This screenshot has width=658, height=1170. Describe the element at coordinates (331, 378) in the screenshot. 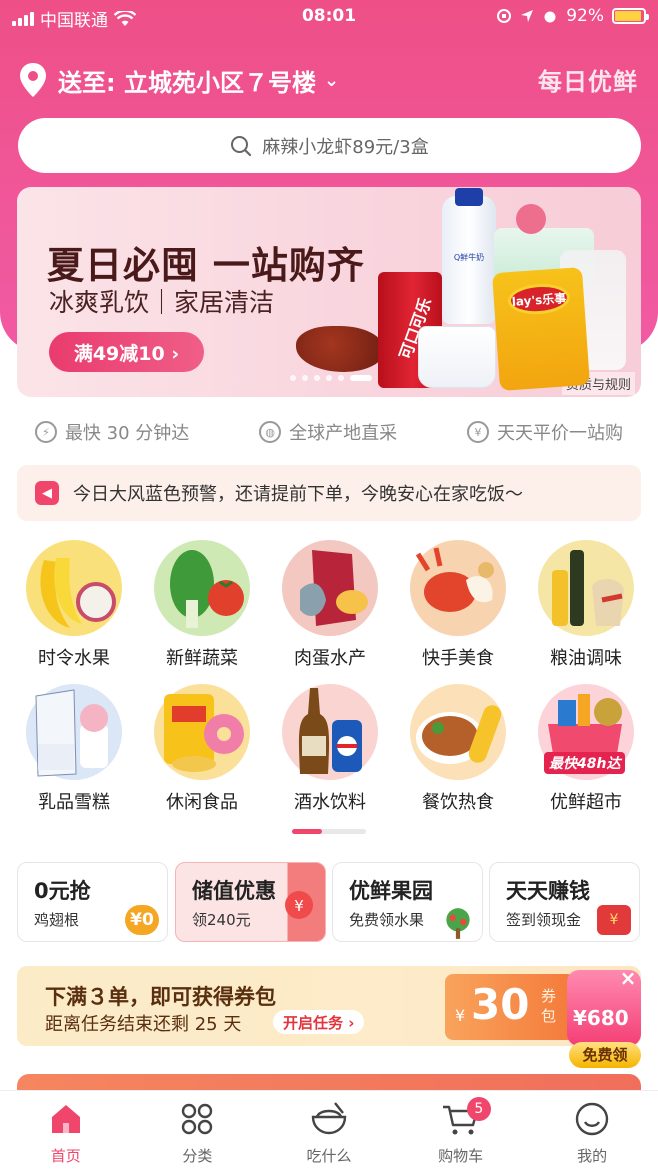

I see `banner-pagination` at that location.